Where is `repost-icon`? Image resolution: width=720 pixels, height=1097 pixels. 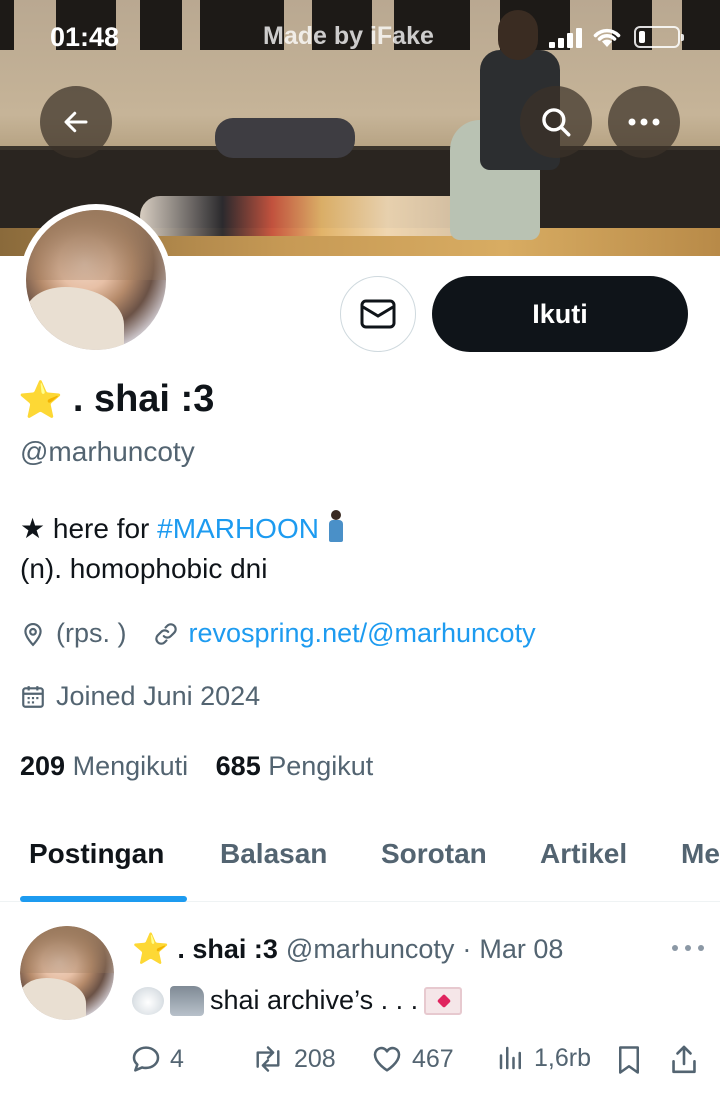 repost-icon is located at coordinates (268, 1059).